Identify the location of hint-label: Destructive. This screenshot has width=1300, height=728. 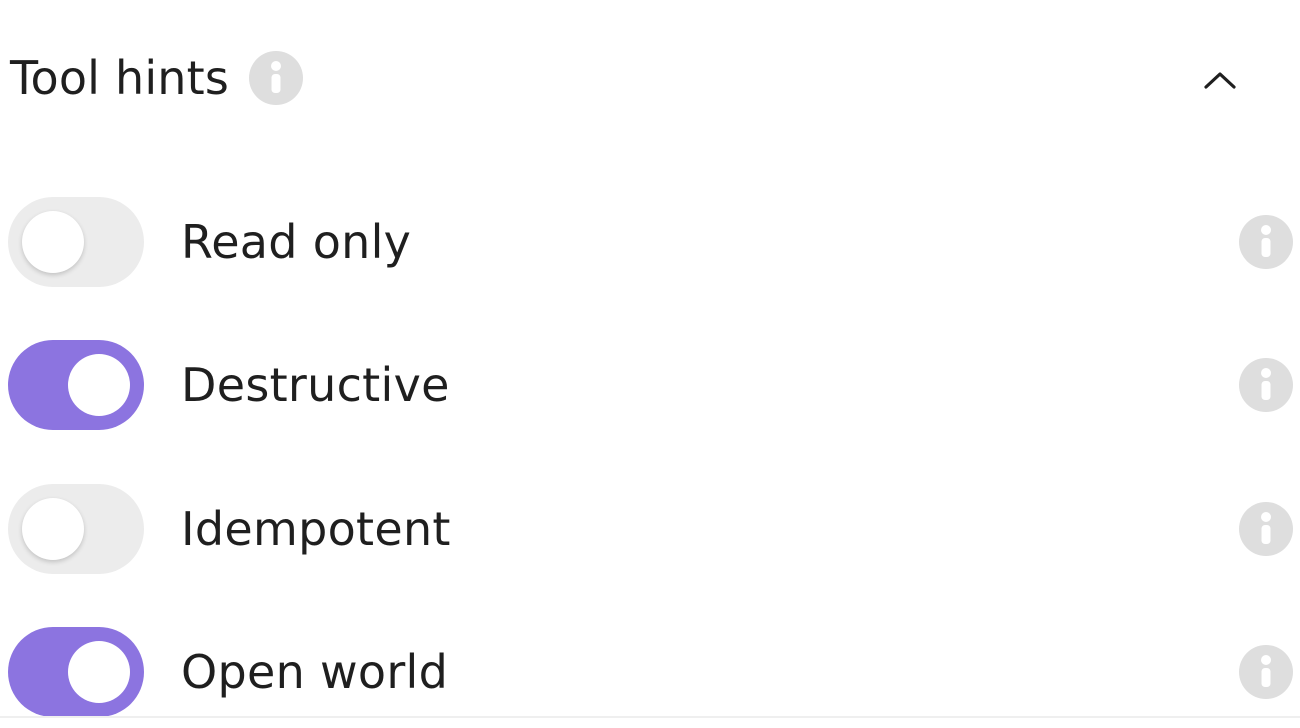
(315, 385).